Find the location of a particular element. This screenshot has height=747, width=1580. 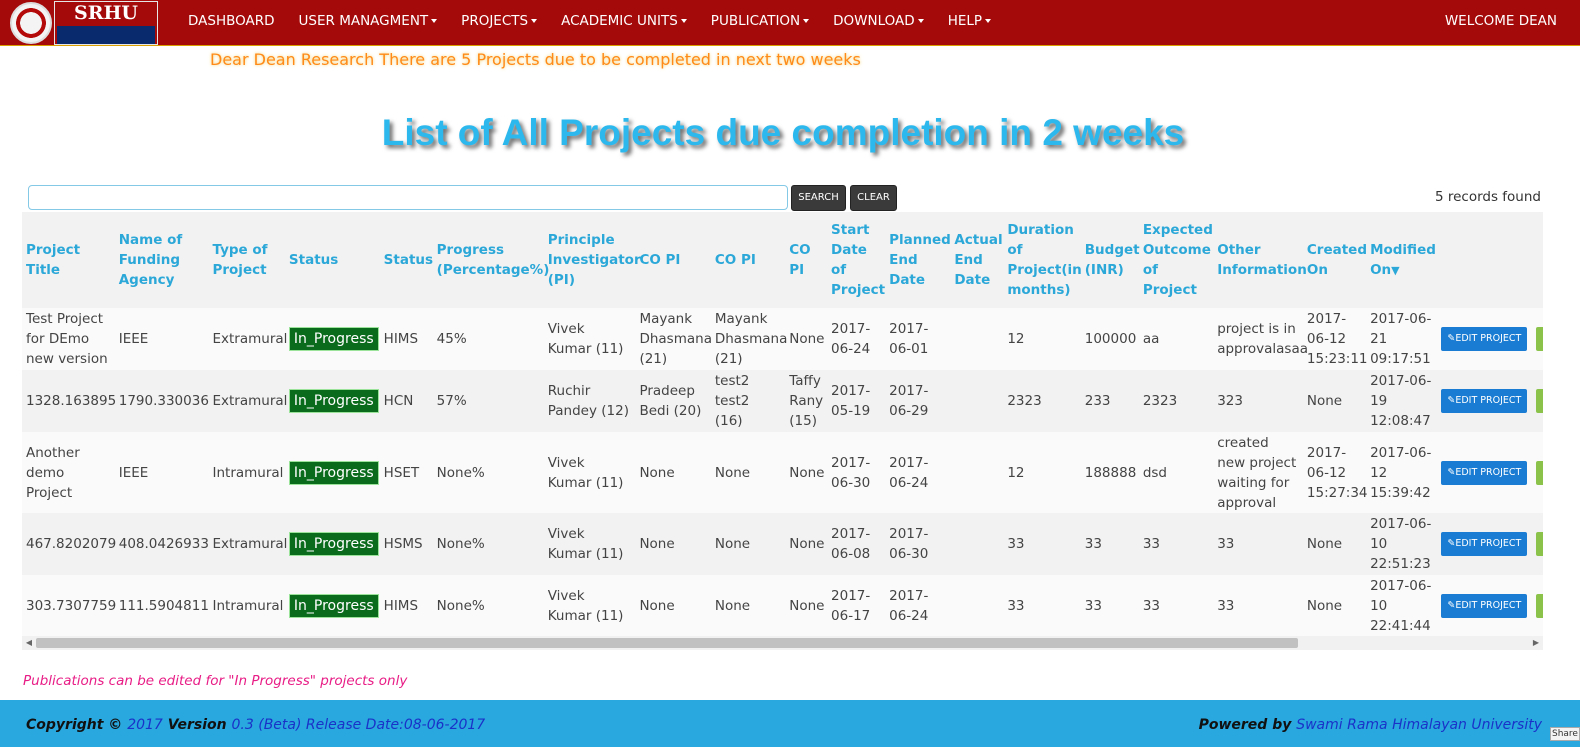

copyright-label: Copyright © is located at coordinates (74, 725).